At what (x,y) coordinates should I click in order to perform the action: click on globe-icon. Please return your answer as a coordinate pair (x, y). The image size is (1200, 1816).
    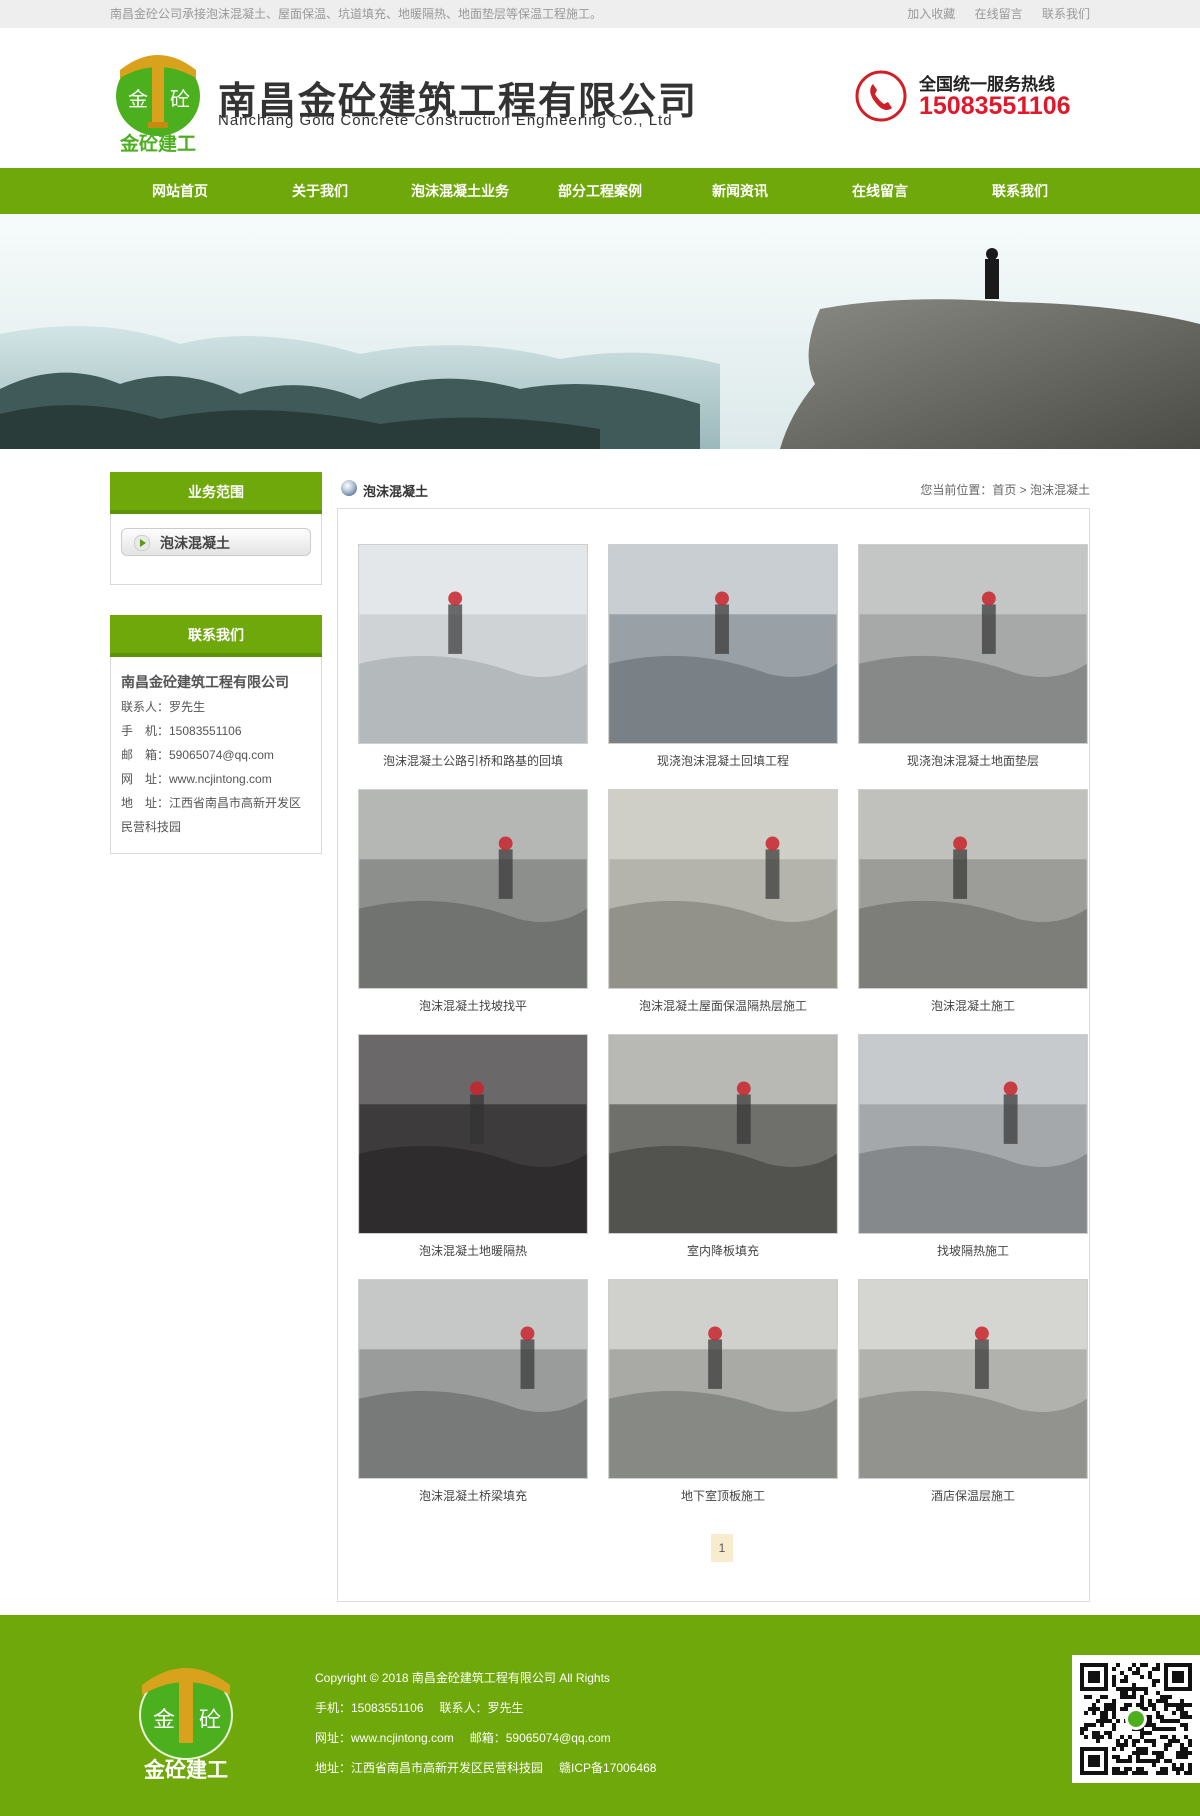
    Looking at the image, I should click on (349, 488).